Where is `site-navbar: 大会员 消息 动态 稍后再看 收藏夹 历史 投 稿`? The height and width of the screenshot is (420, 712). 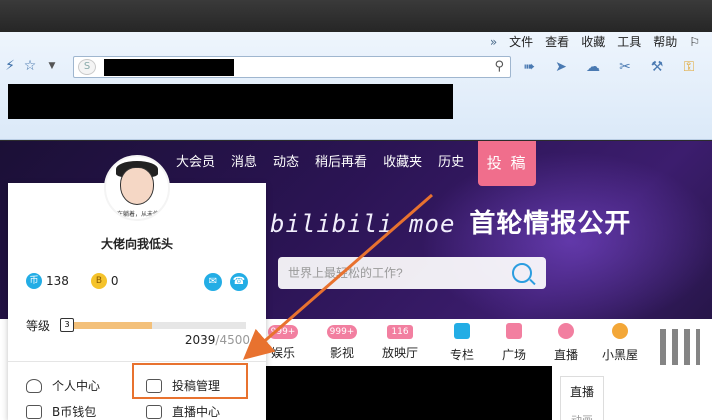 site-navbar: 大会员 消息 动态 稍后再看 收藏夹 历史 投 稿 is located at coordinates (352, 163).